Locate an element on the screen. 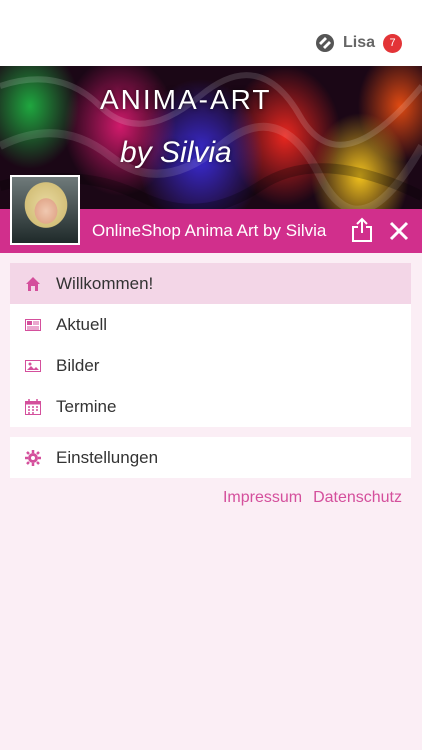  top-bar: Lisa 7 is located at coordinates (211, 33).